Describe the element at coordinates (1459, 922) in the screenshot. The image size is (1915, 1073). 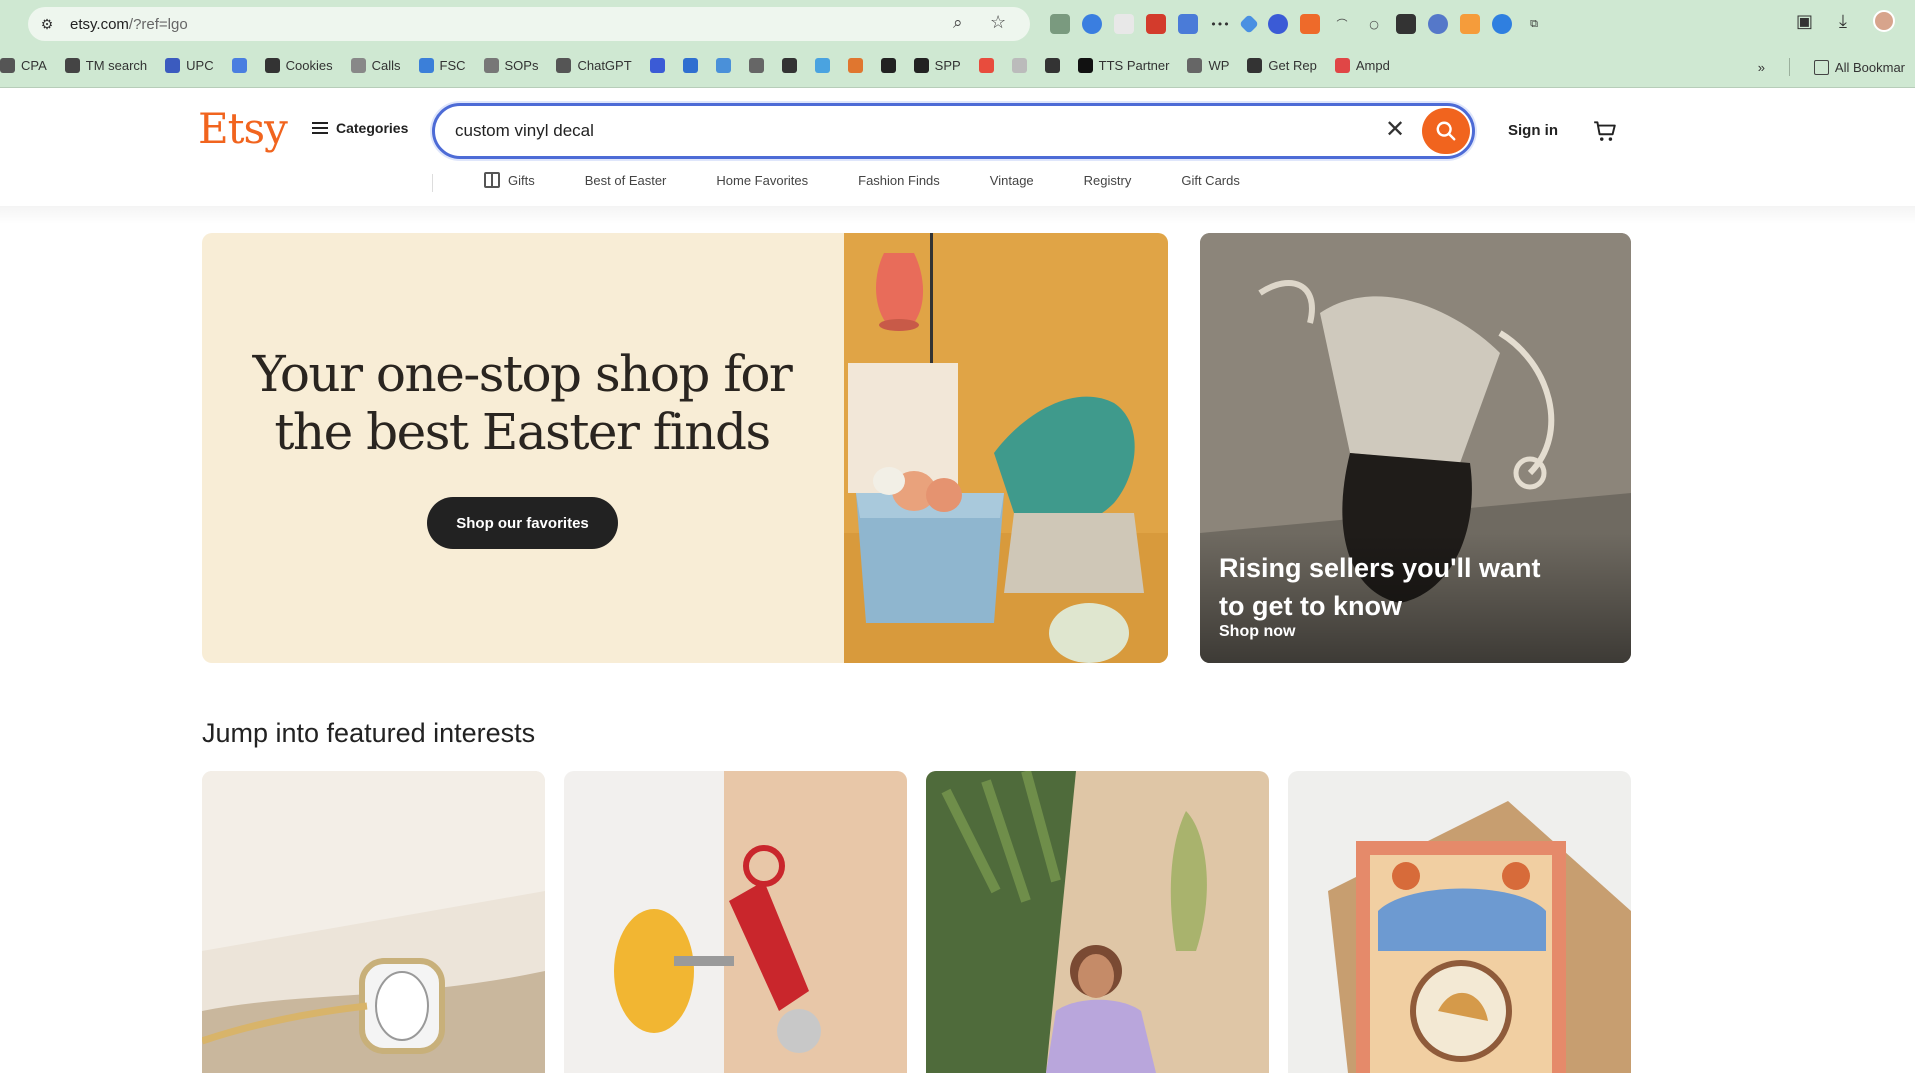
I see `featured-tile-cards` at that location.